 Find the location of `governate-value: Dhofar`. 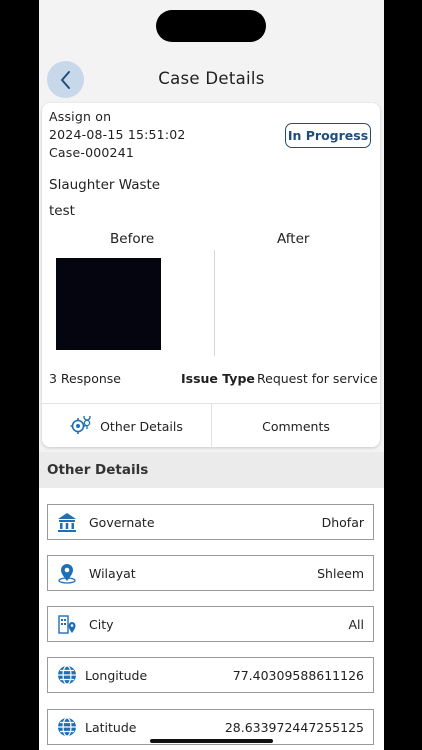

governate-value: Dhofar is located at coordinates (342, 522).